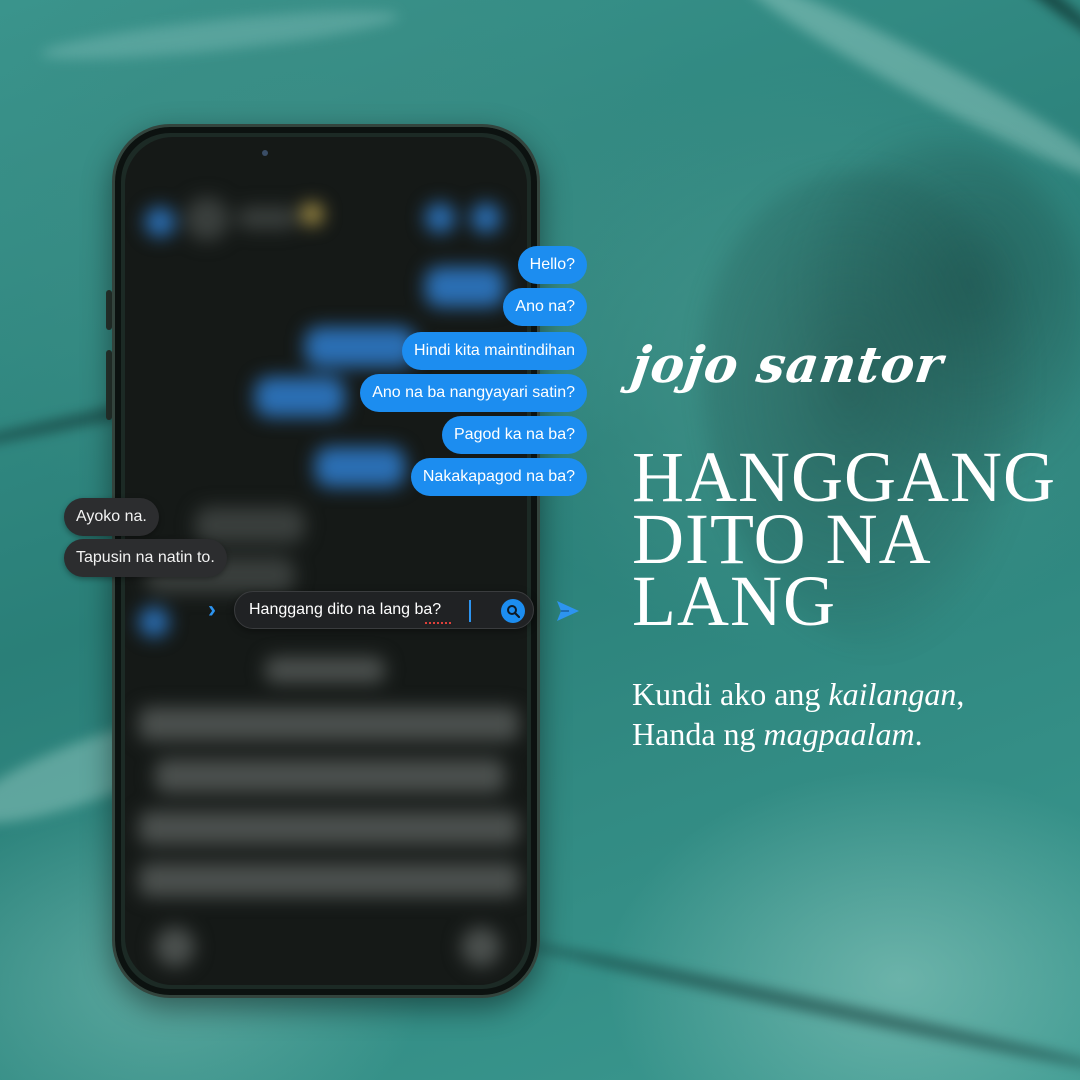  What do you see at coordinates (267, 218) in the screenshot?
I see `blurred-contact-name` at bounding box center [267, 218].